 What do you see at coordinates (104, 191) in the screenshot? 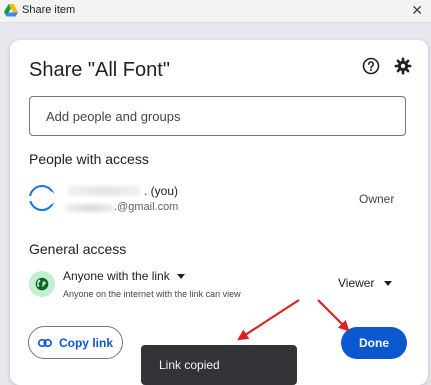
I see `owner-name-redacted` at bounding box center [104, 191].